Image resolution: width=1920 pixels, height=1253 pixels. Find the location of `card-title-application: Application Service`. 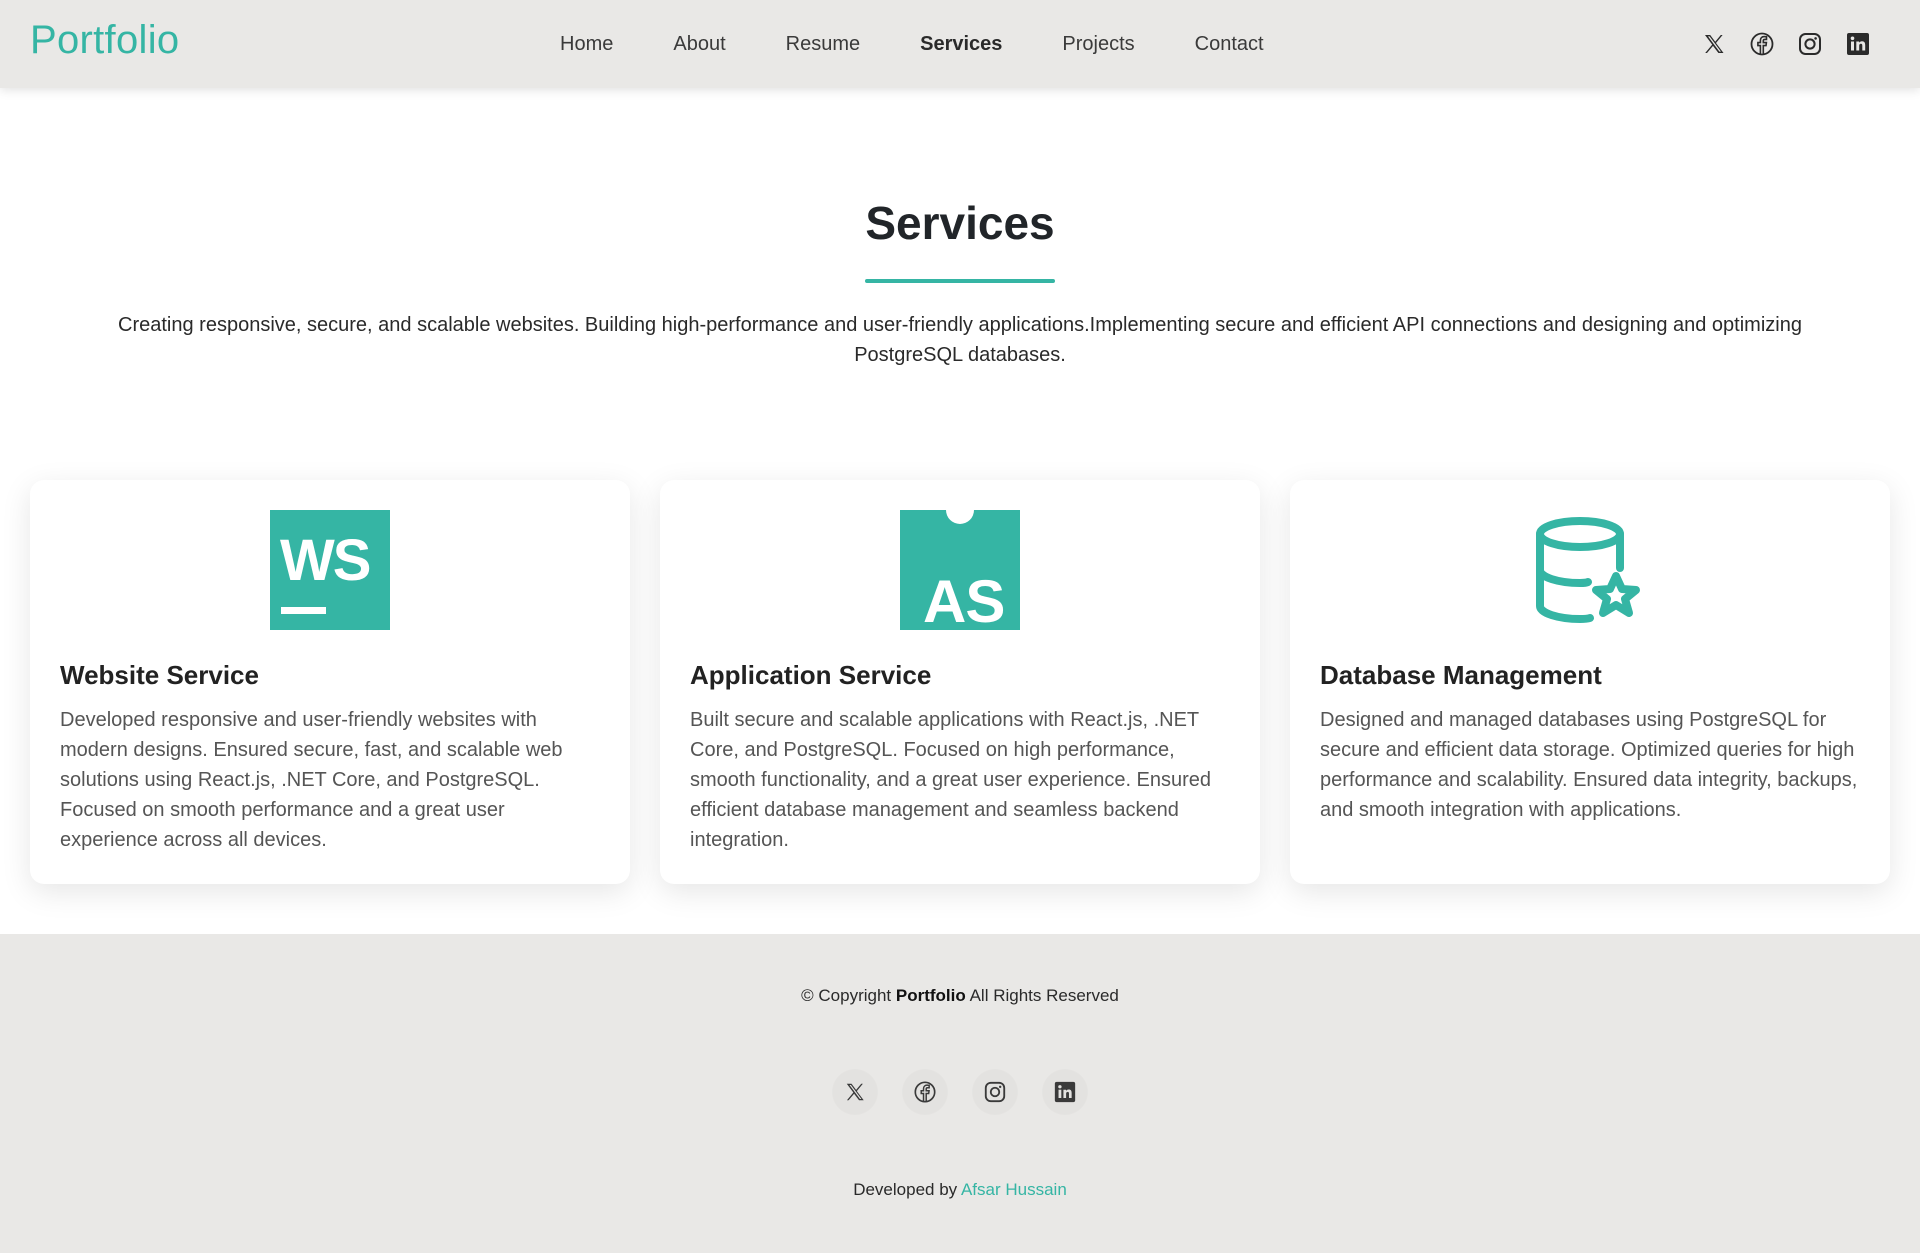

card-title-application: Application Service is located at coordinates (811, 675).